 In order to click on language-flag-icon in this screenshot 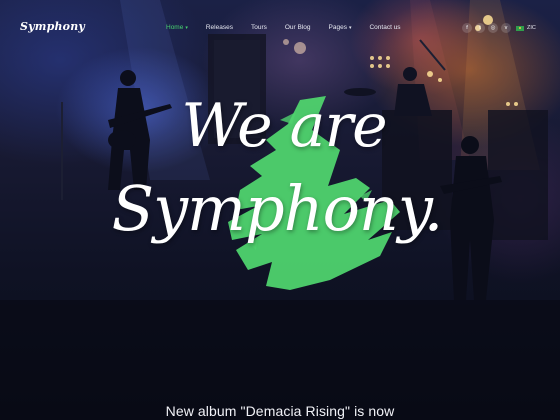, I will do `click(520, 28)`.